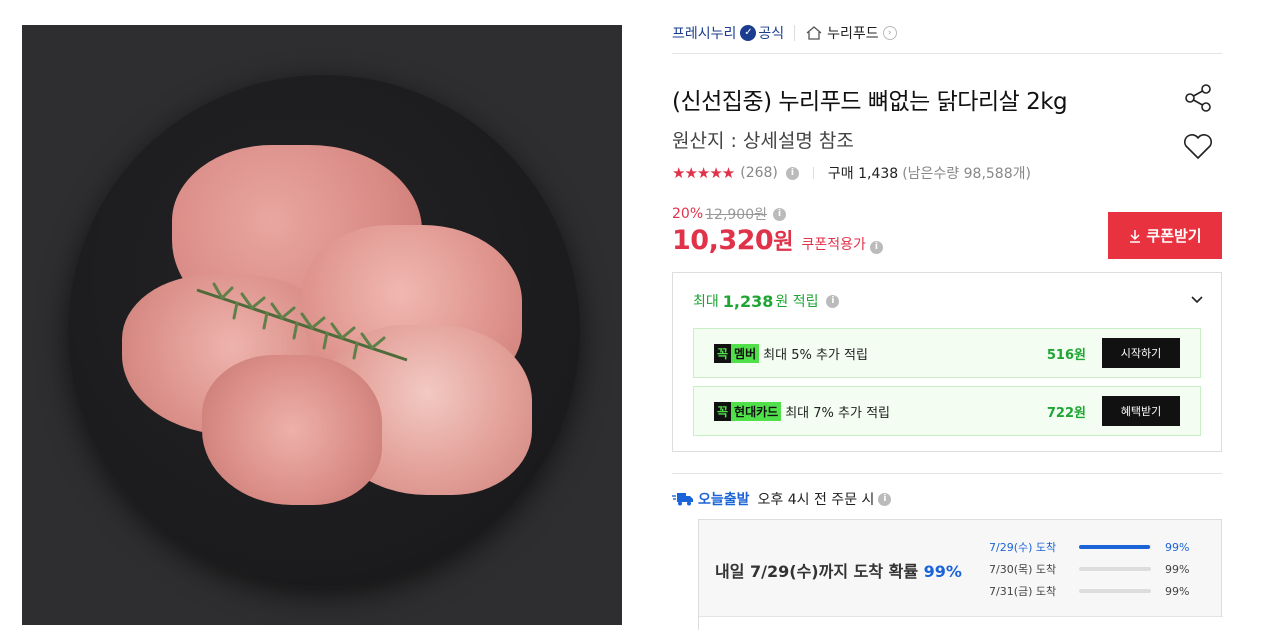 This screenshot has width=1280, height=630. What do you see at coordinates (706, 302) in the screenshot?
I see `reward-prefix: 최대` at bounding box center [706, 302].